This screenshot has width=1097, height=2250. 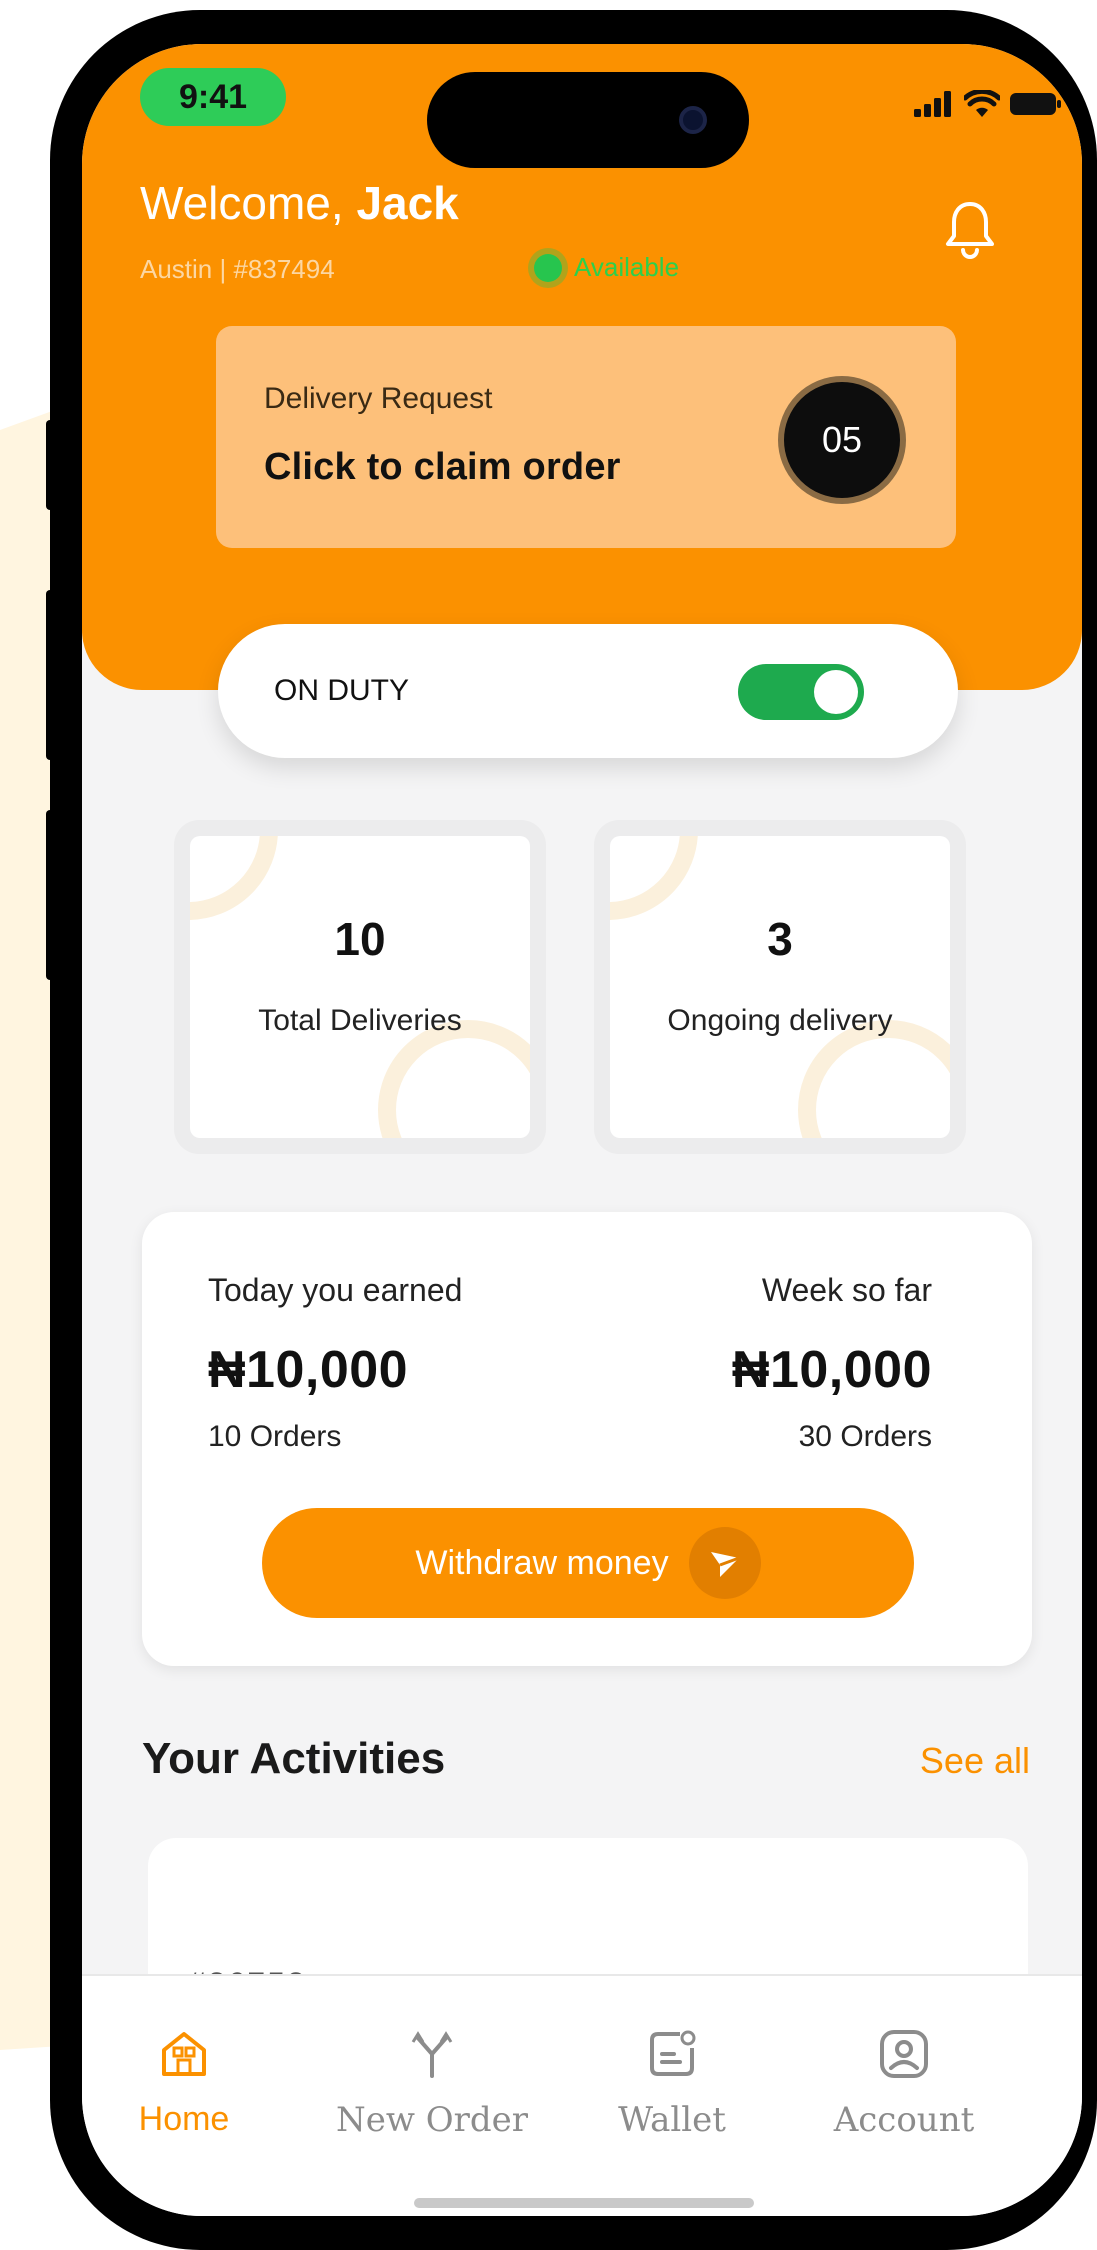 I want to click on home-icon, so click(x=184, y=2054).